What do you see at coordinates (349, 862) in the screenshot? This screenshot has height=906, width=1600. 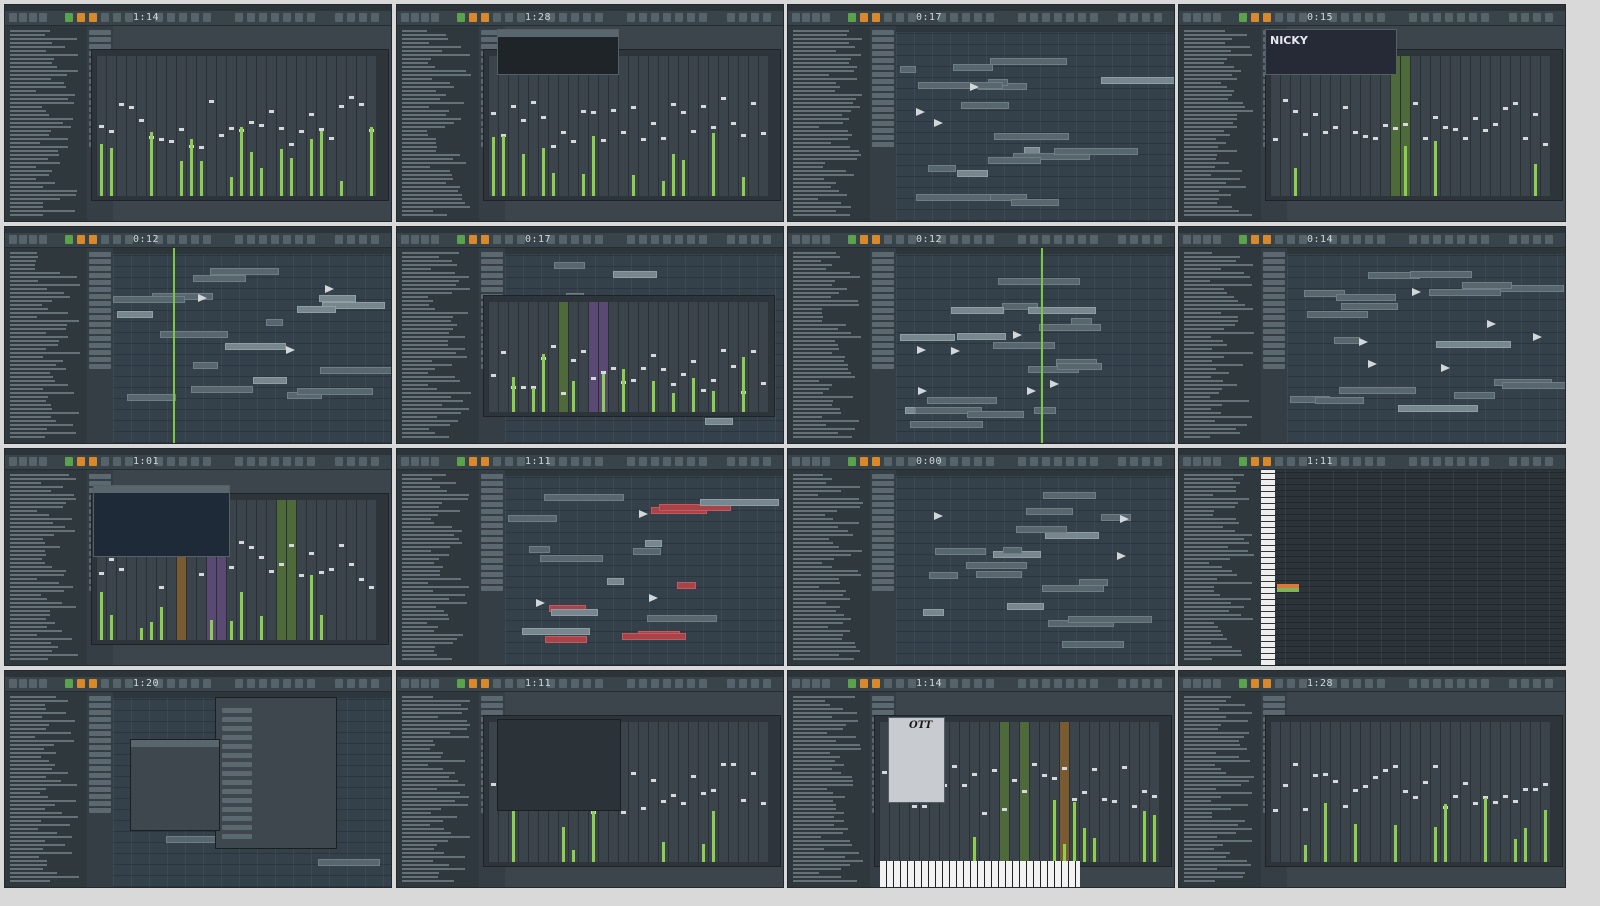 I see `pattern-clip` at bounding box center [349, 862].